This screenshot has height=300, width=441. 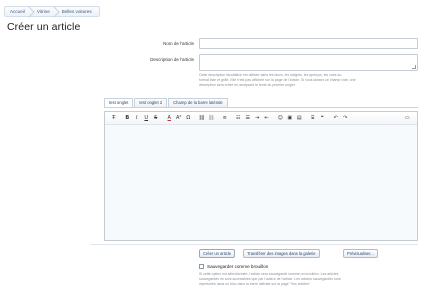 I want to click on align-icon: ≡, so click(x=225, y=118).